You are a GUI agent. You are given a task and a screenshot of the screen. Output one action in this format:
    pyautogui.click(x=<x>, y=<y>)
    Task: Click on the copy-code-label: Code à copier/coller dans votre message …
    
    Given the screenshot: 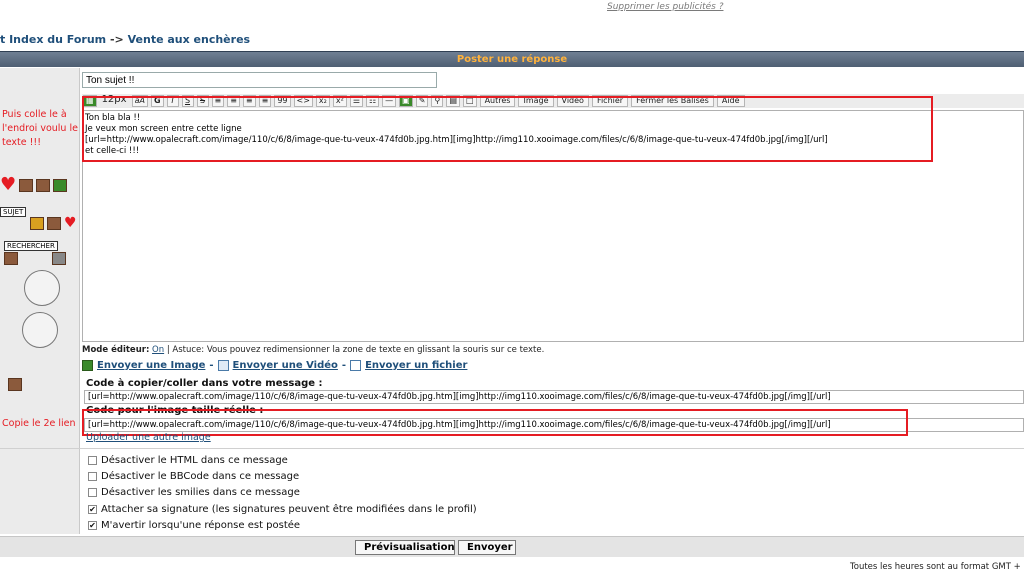 What is the action you would take?
    pyautogui.click(x=204, y=383)
    